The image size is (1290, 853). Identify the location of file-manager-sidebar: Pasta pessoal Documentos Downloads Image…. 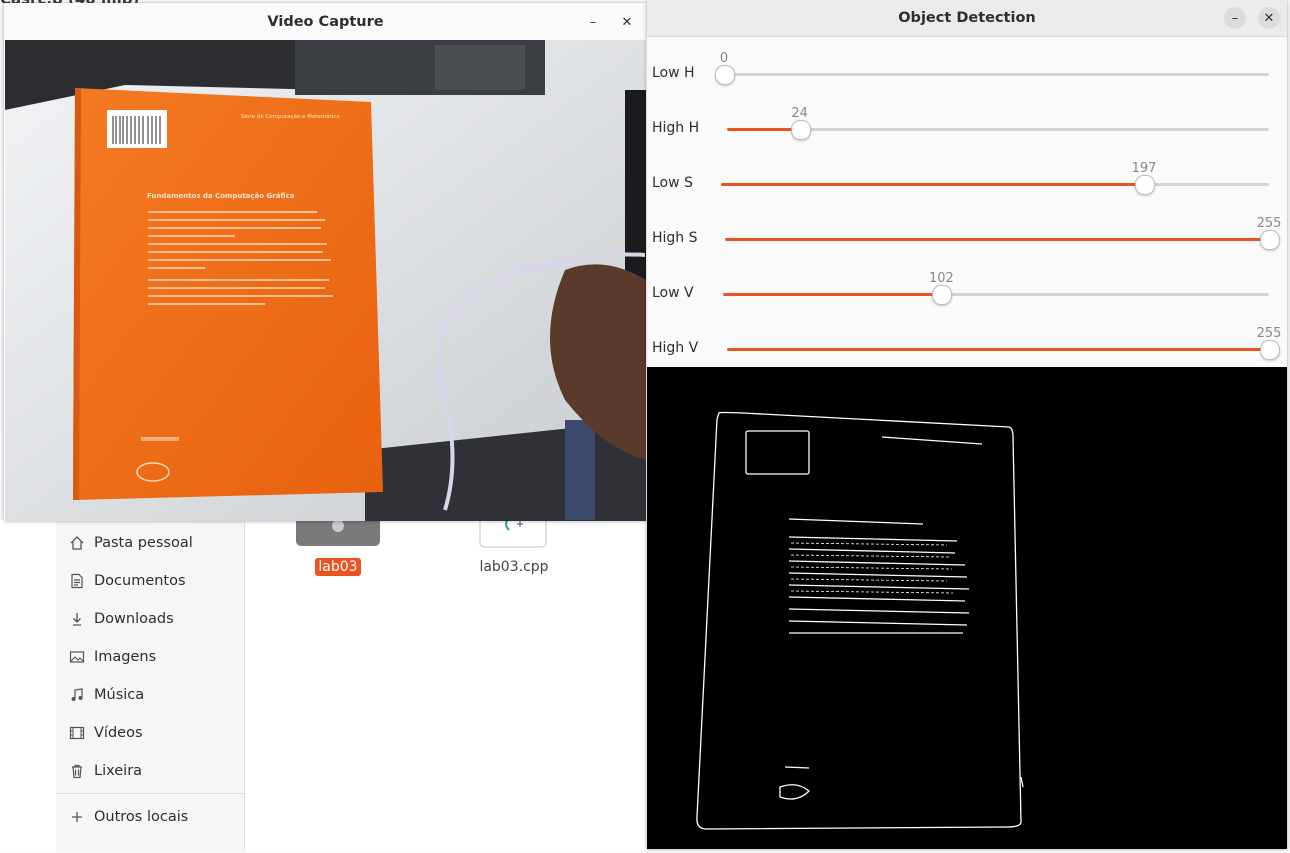
(150, 685).